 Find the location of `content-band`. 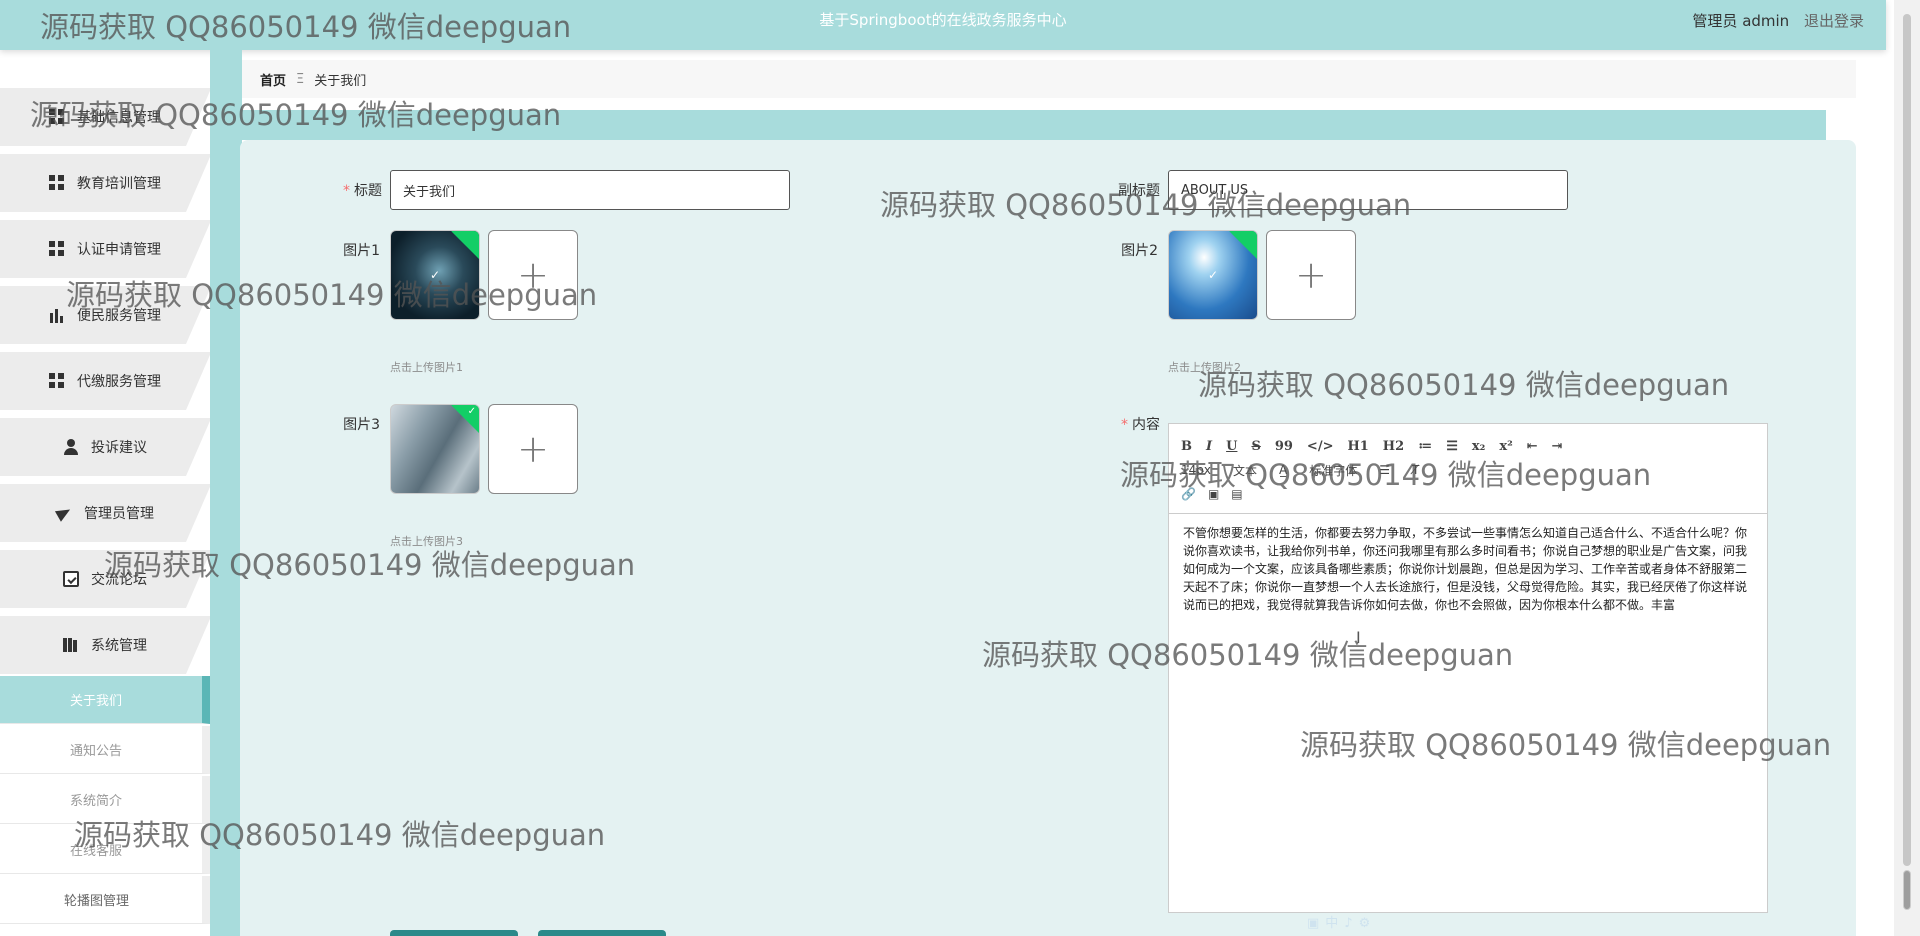

content-band is located at coordinates (1034, 125).